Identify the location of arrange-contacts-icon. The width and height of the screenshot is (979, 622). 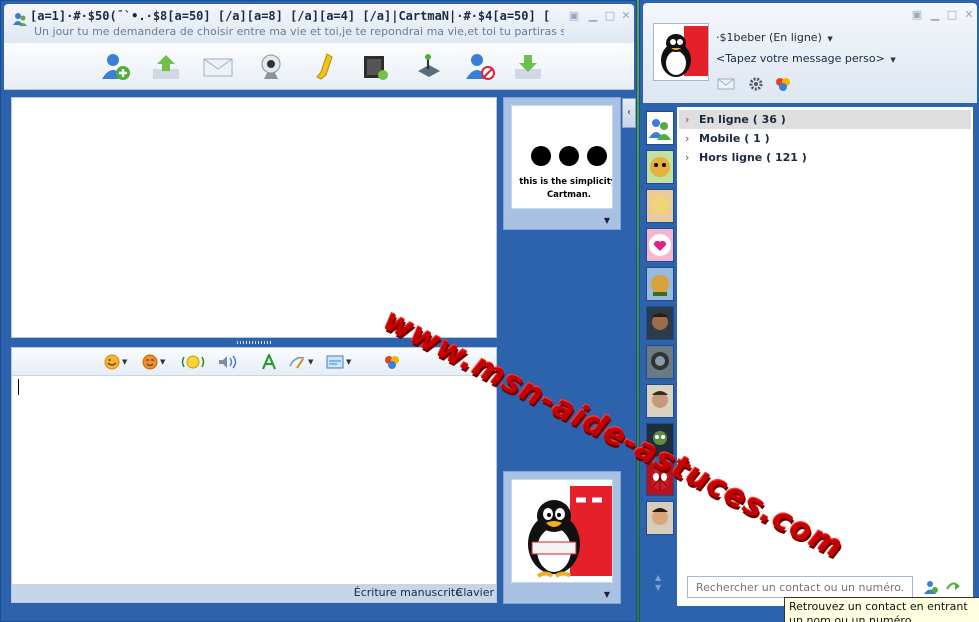
(953, 587).